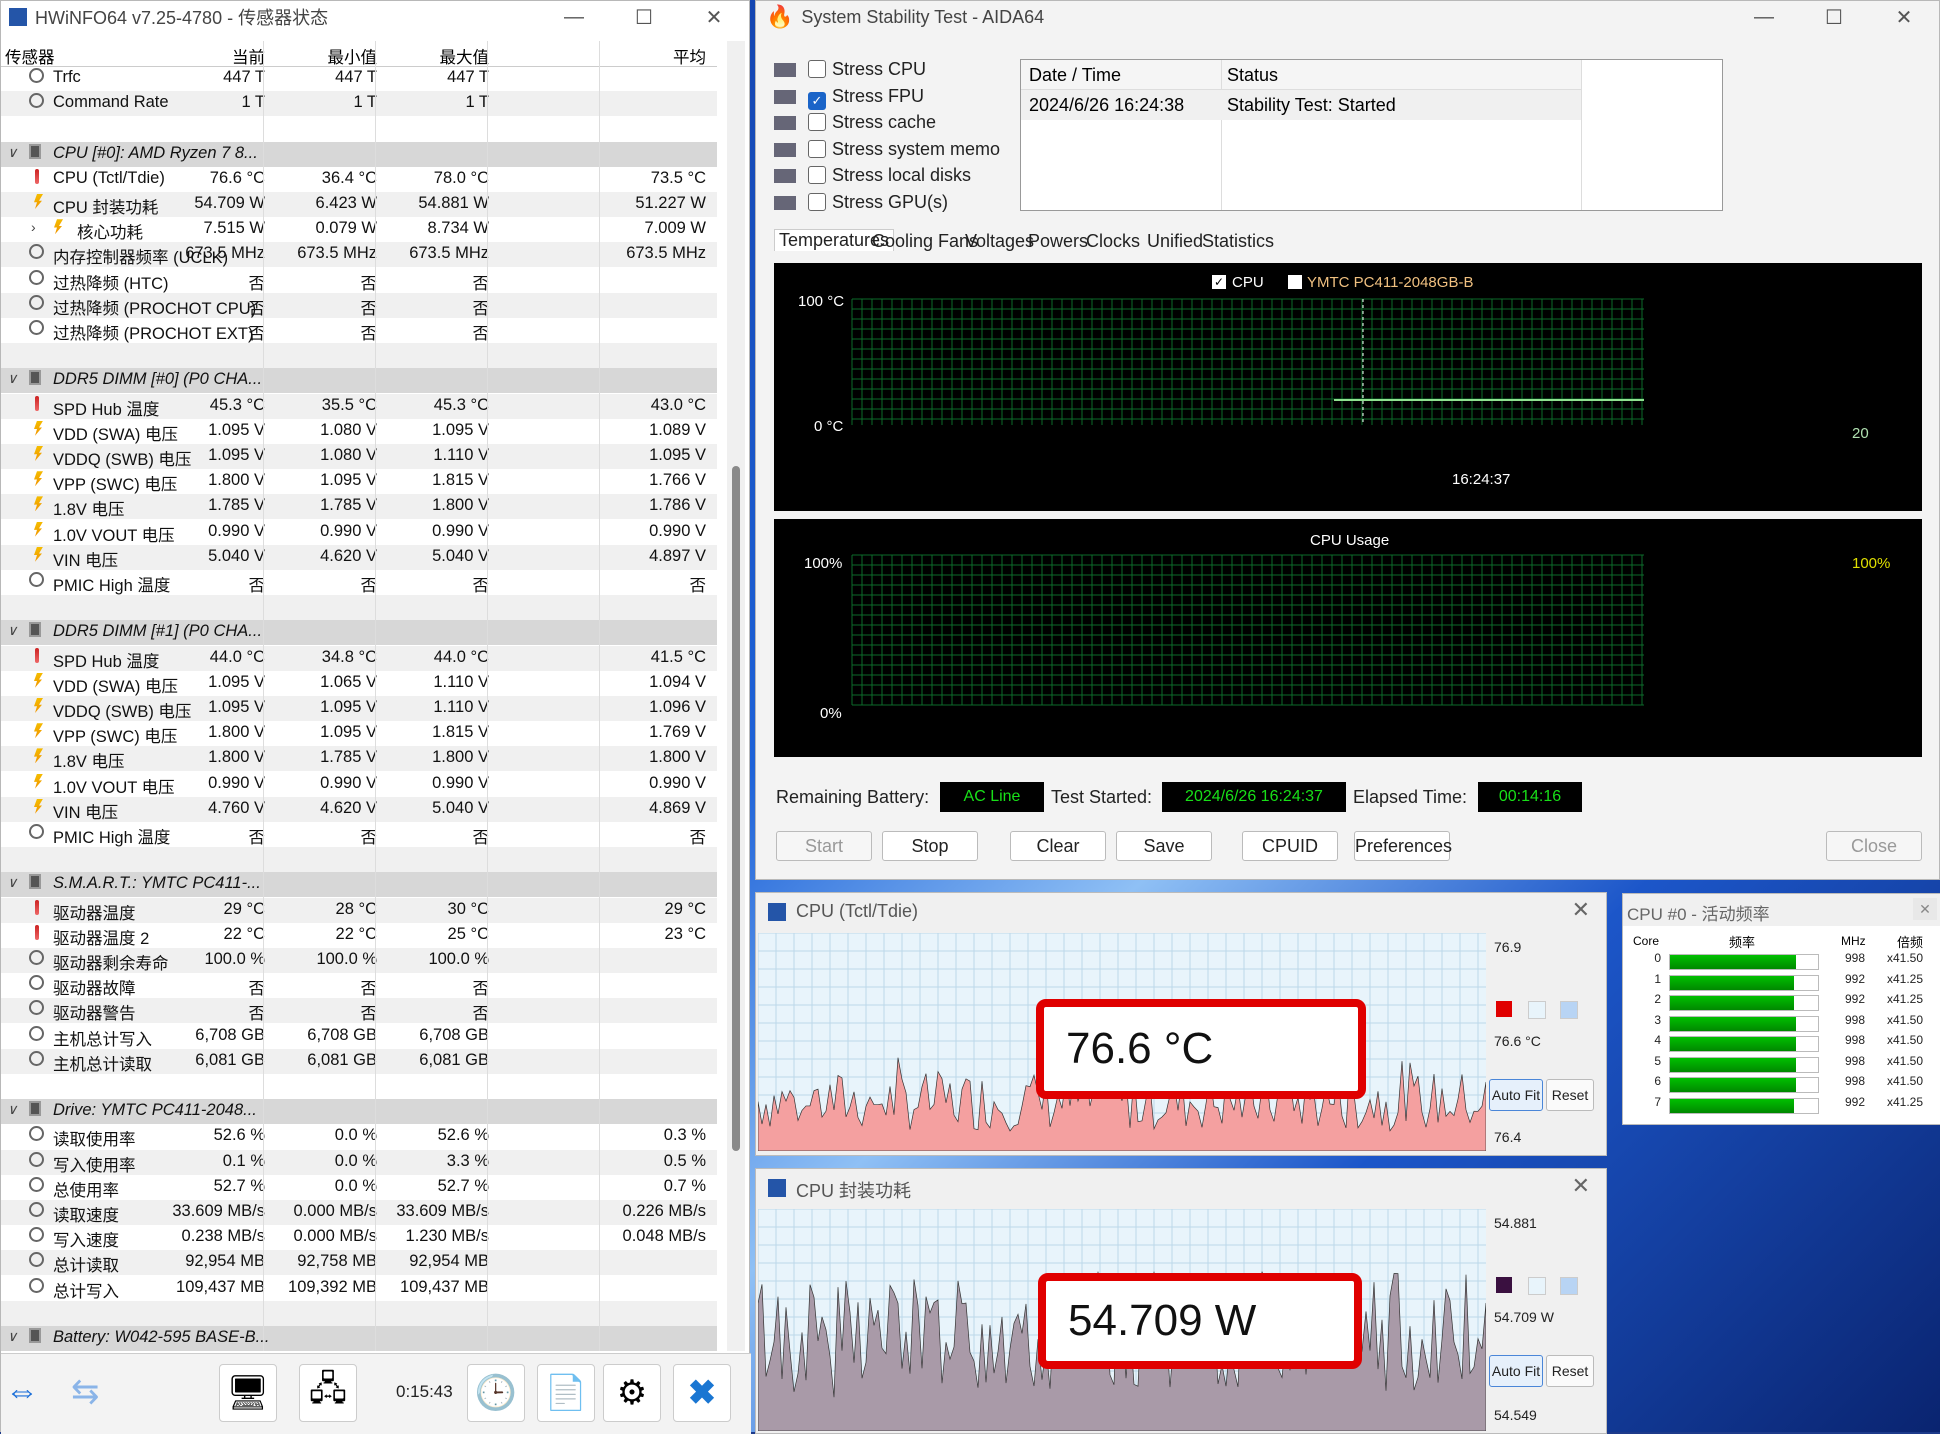 Image resolution: width=1940 pixels, height=1434 pixels. What do you see at coordinates (1295, 282) in the screenshot?
I see `disk-legend-checkbox` at bounding box center [1295, 282].